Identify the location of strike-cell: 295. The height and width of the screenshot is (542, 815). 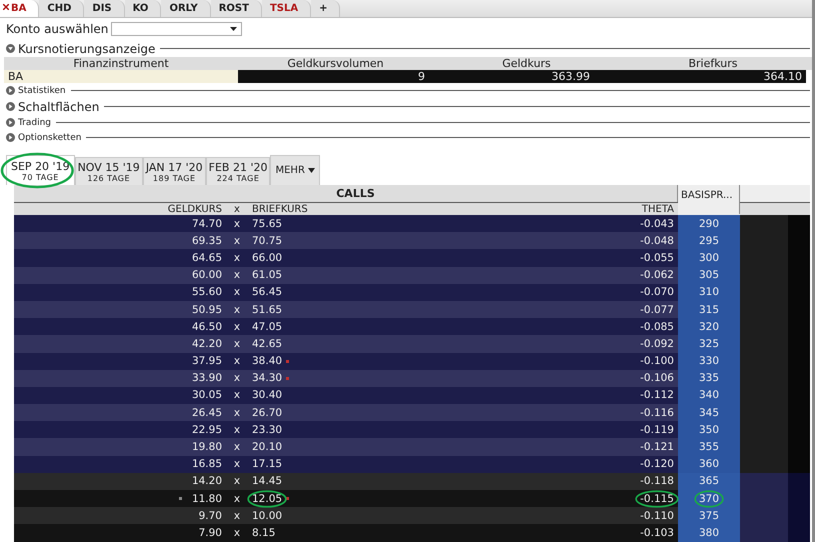
(709, 241).